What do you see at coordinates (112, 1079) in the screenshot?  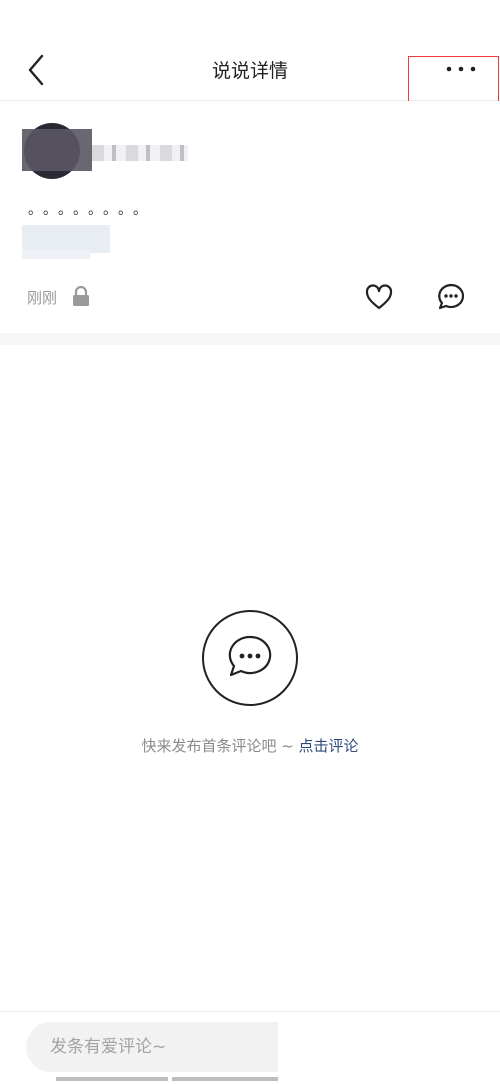 I see `home-indicator-left` at bounding box center [112, 1079].